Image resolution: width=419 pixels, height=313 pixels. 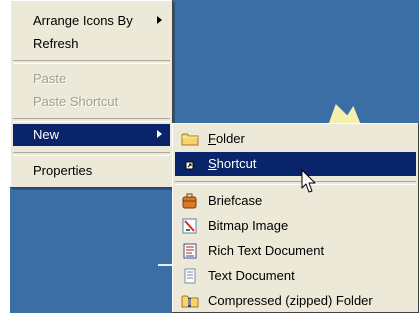 I want to click on text-document-icon, so click(x=190, y=276).